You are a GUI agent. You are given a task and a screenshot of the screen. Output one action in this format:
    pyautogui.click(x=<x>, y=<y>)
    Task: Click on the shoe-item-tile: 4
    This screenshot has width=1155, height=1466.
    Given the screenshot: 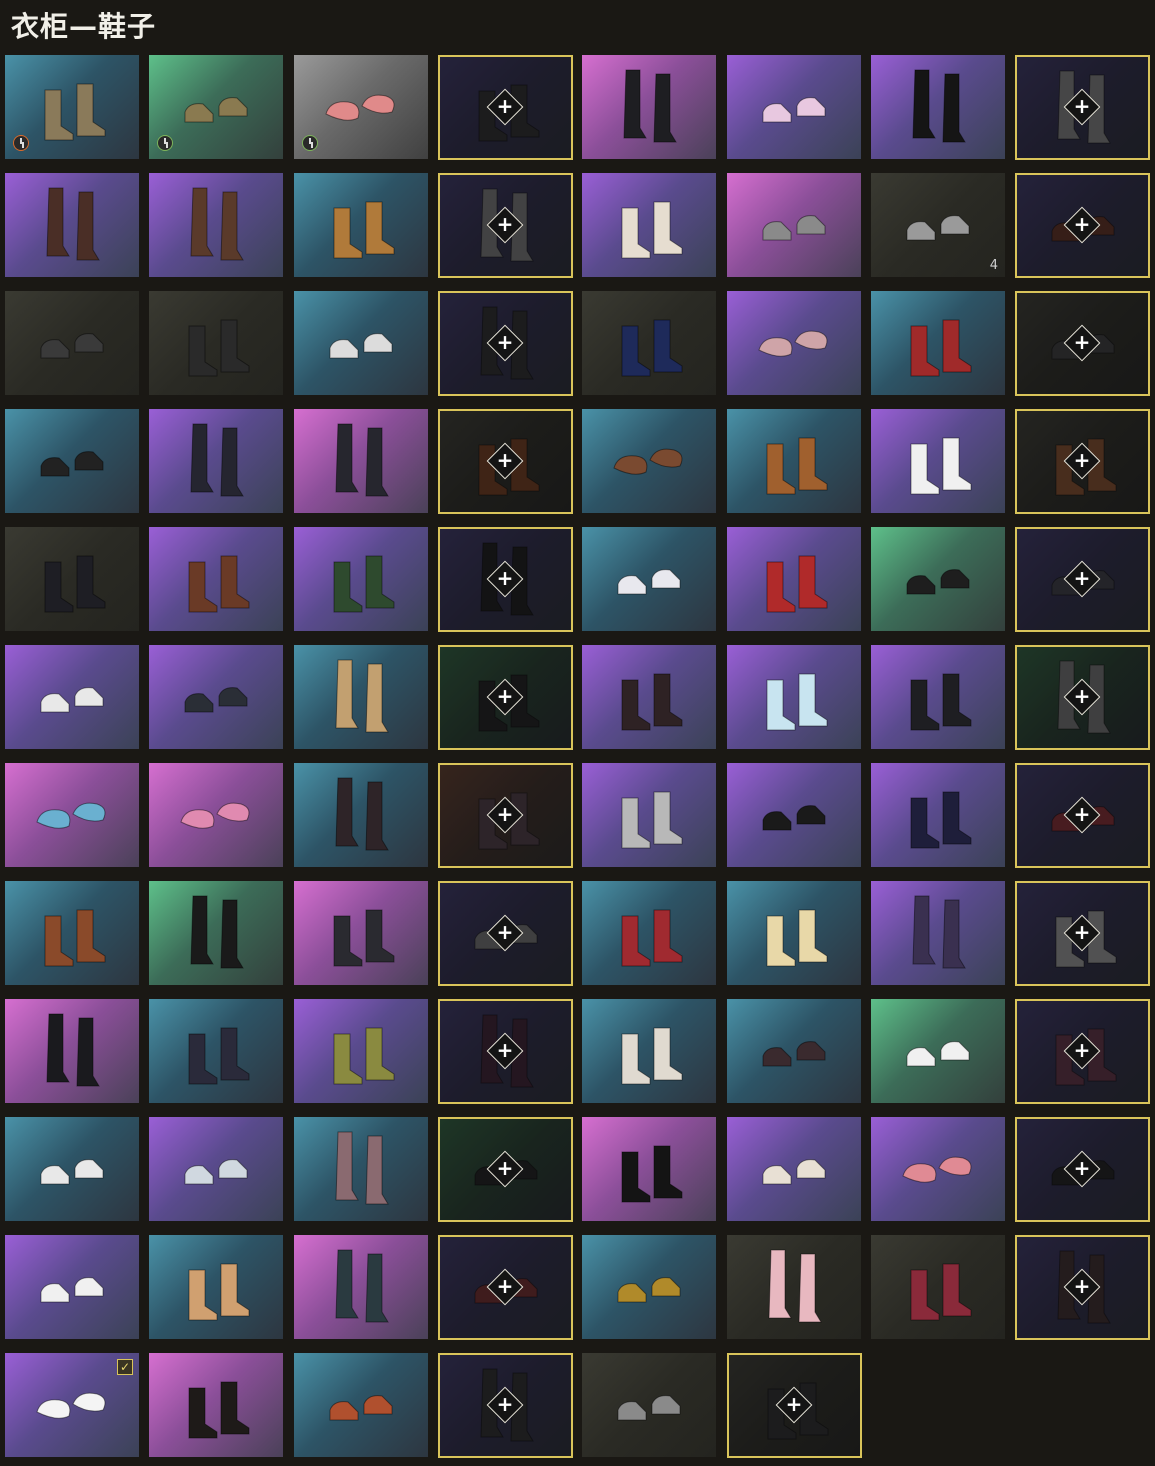 What is the action you would take?
    pyautogui.click(x=938, y=225)
    